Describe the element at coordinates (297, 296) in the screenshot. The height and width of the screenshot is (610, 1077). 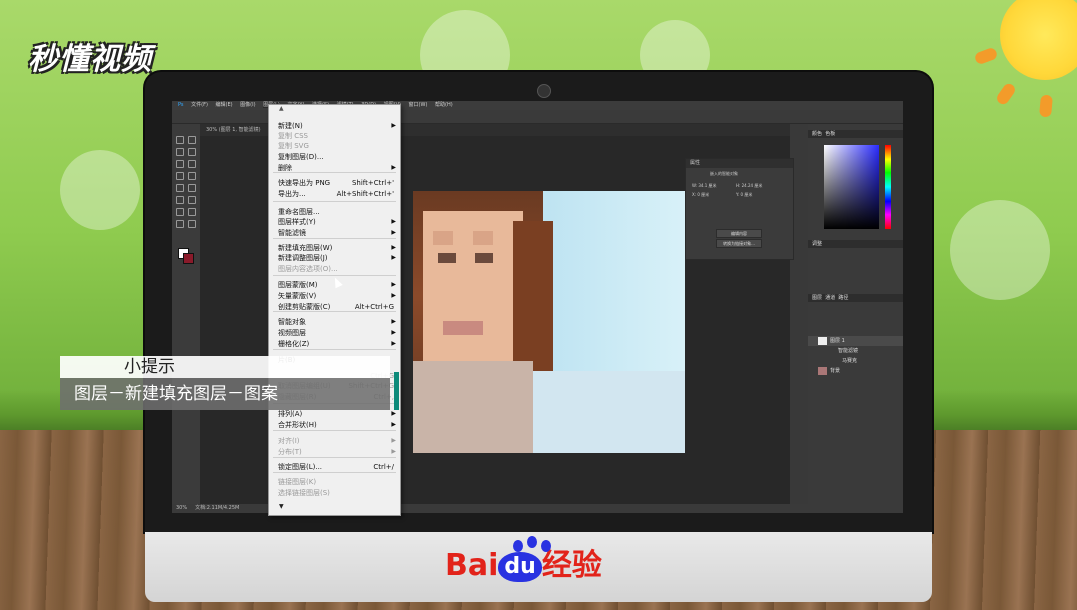
I see `menu-item-label: 矢量蒙版(V)` at that location.